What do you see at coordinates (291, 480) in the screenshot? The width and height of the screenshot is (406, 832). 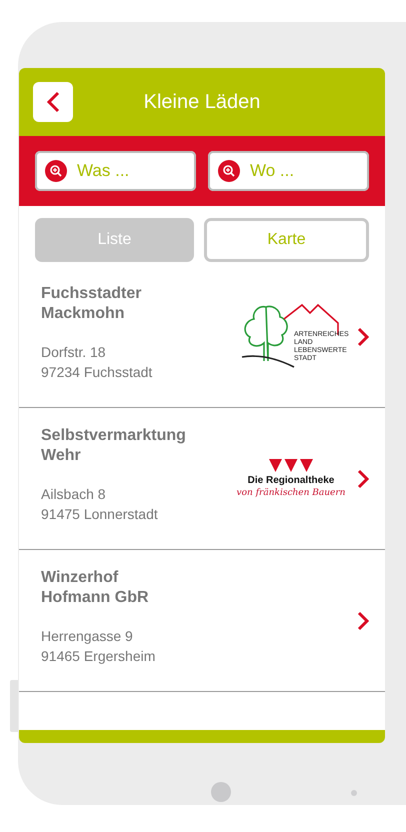 I see `logo-text: Die Regionaltheke` at bounding box center [291, 480].